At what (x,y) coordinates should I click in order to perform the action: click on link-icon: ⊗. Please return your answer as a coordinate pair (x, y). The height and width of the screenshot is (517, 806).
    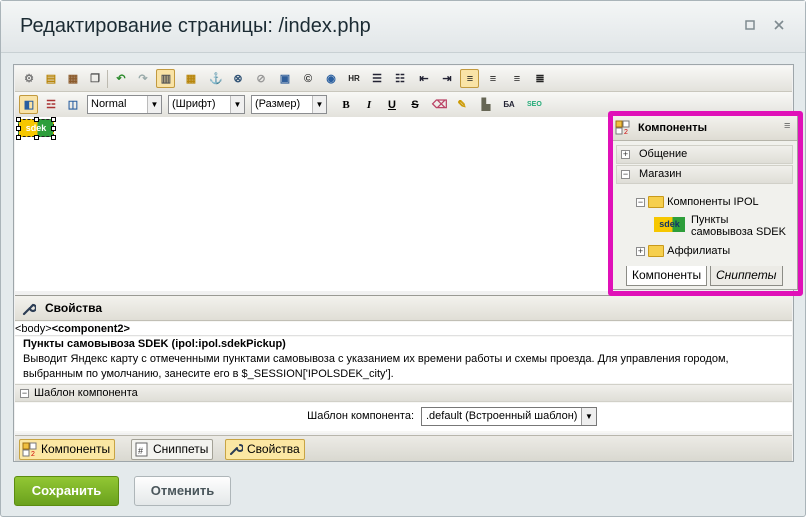
    Looking at the image, I should click on (237, 78).